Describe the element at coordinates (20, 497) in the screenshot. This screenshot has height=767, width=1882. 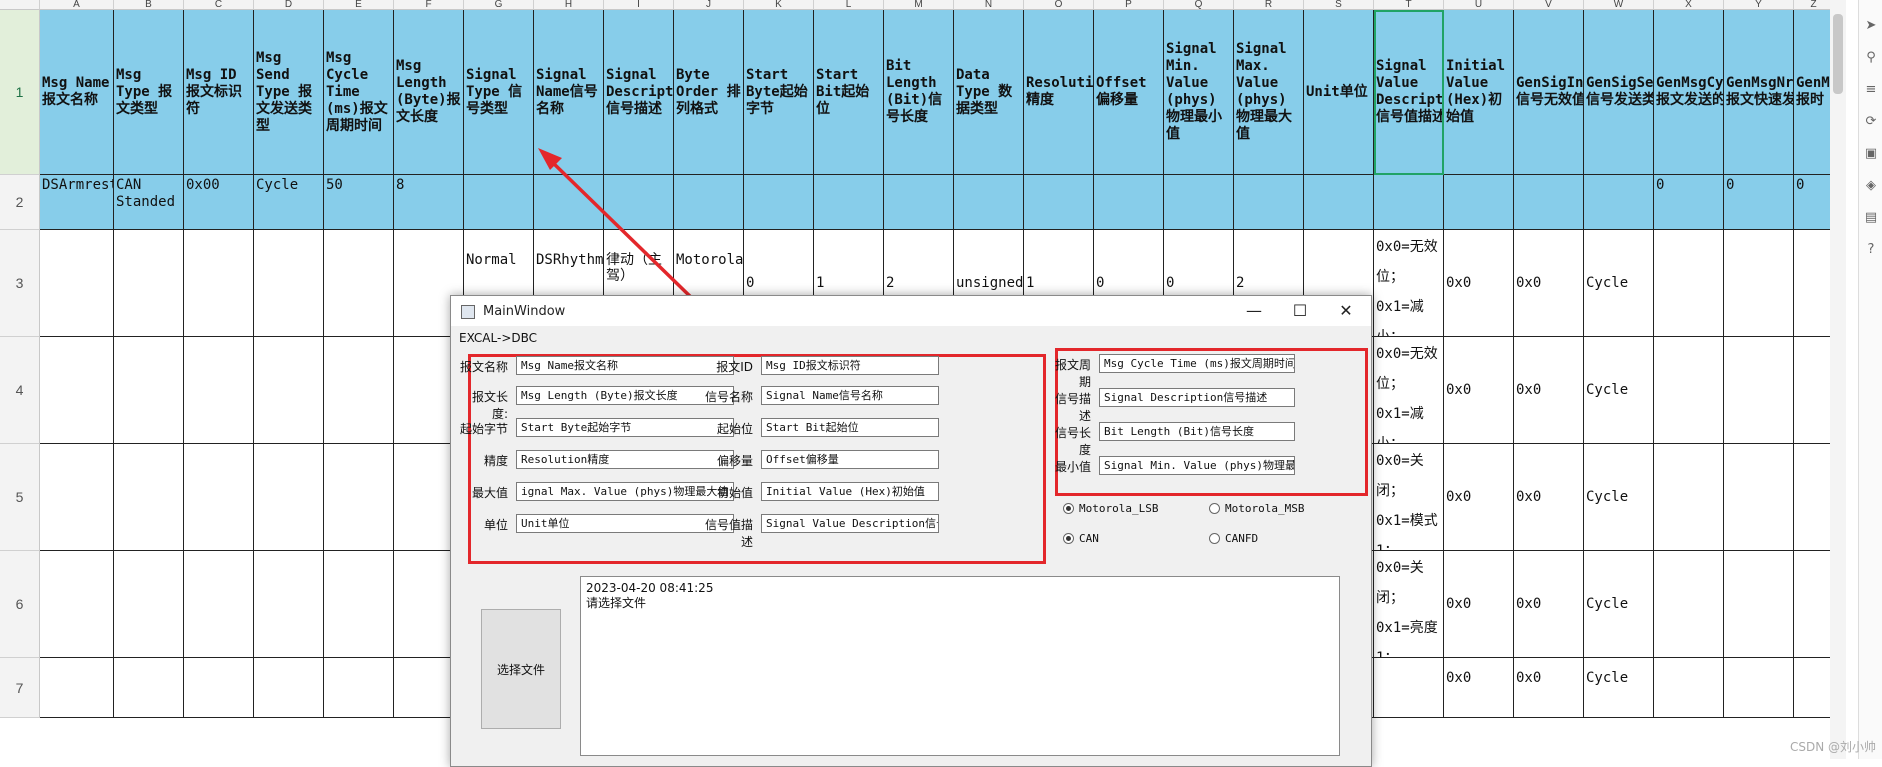
I see `row-header: 5` at that location.